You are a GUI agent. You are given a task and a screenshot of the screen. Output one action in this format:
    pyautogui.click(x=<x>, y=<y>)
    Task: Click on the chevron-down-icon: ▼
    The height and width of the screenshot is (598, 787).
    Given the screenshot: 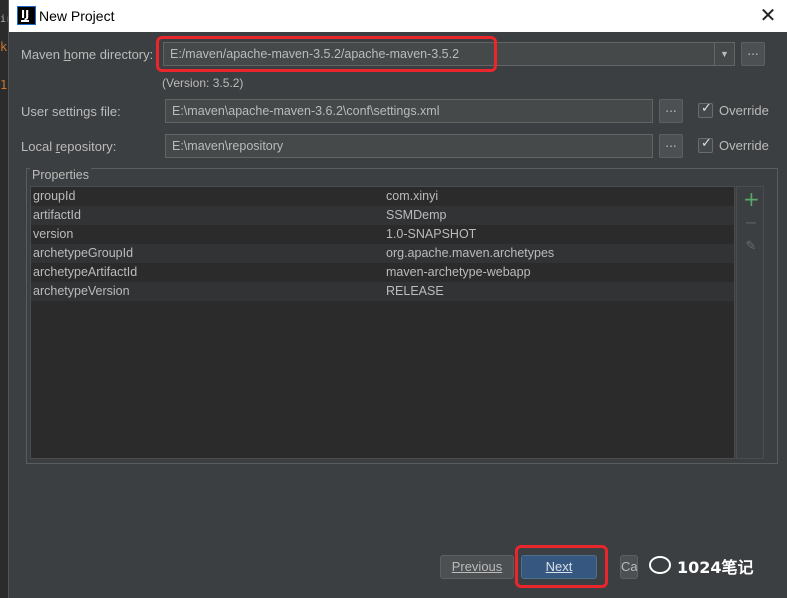 What is the action you would take?
    pyautogui.click(x=724, y=54)
    